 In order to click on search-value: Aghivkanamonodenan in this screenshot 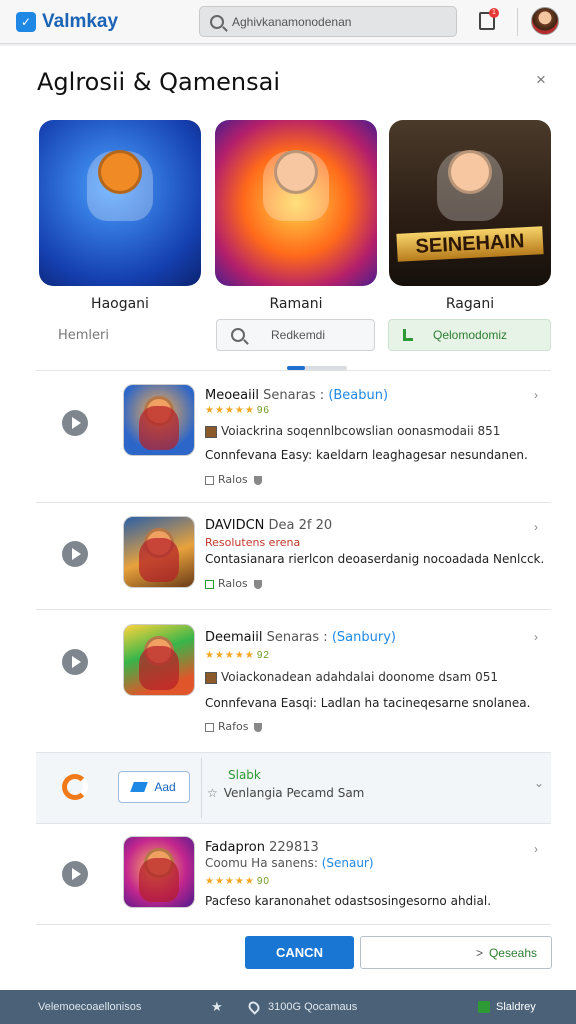, I will do `click(292, 21)`.